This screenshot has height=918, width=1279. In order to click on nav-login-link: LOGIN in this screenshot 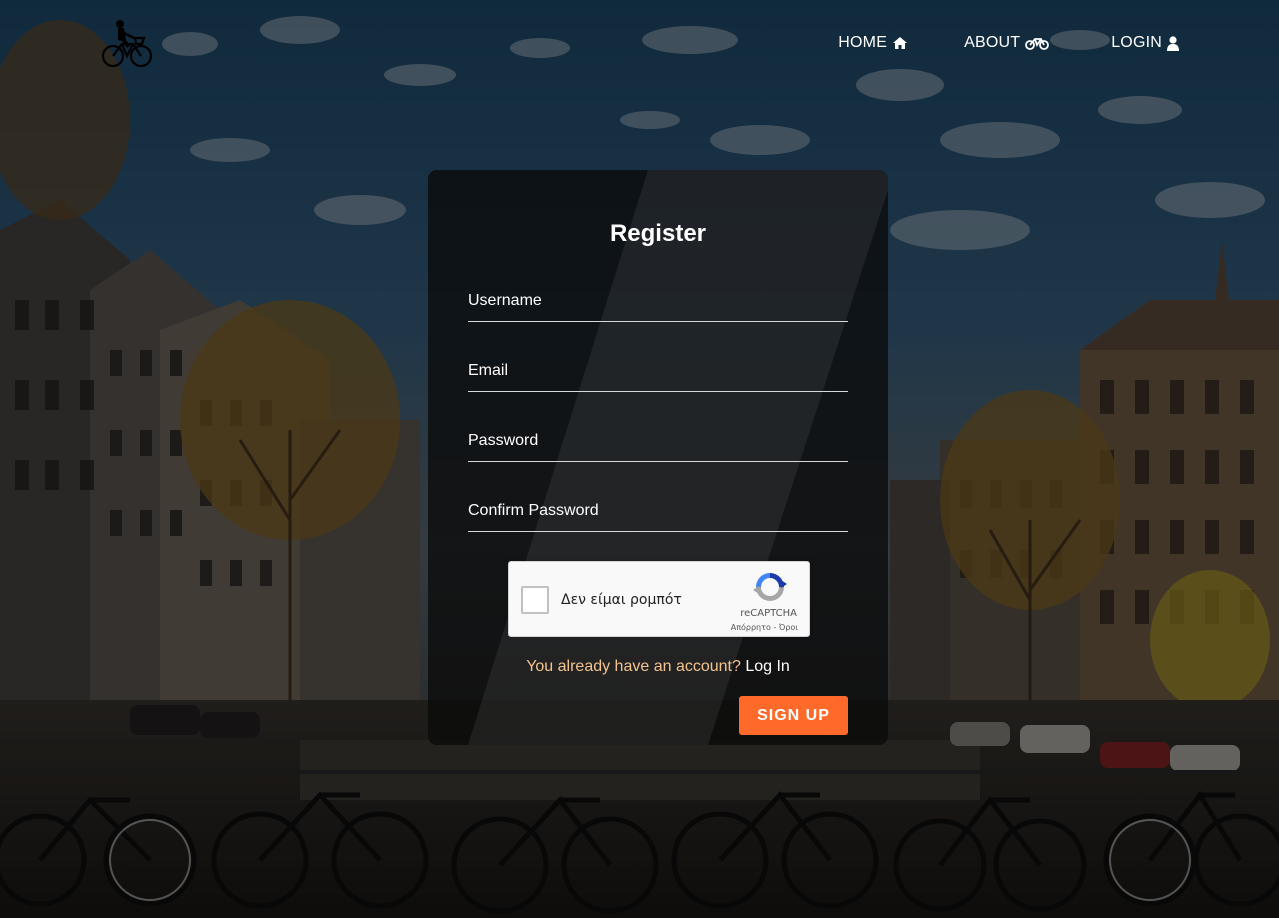, I will do `click(1145, 43)`.